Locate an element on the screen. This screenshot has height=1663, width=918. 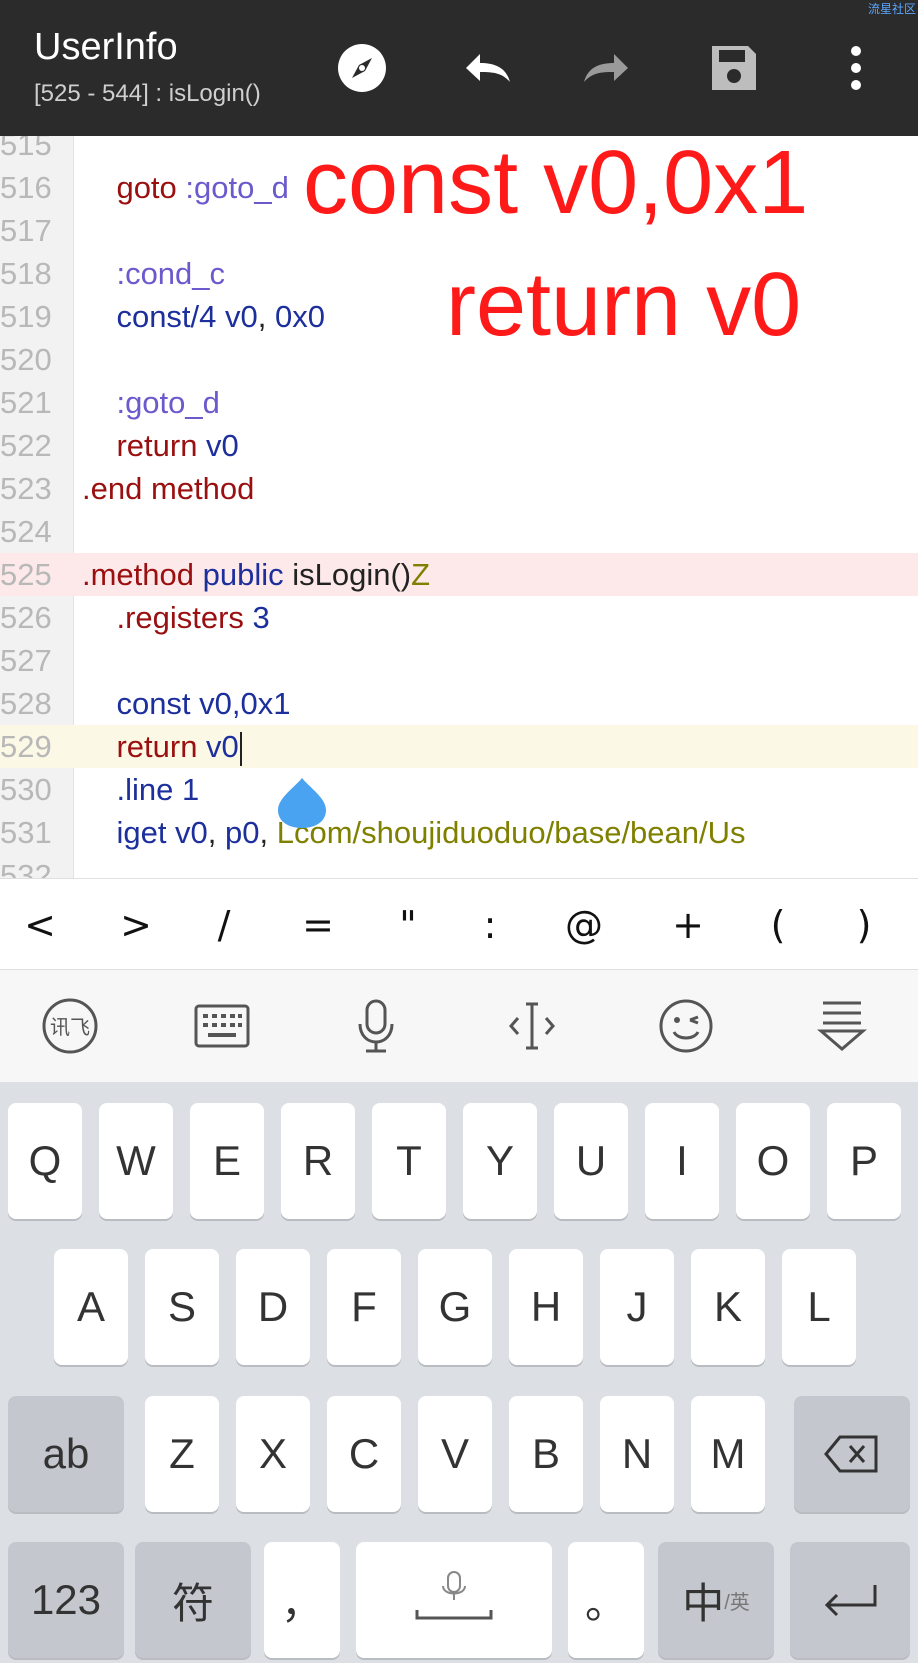
code-line: 524 is located at coordinates (459, 531).